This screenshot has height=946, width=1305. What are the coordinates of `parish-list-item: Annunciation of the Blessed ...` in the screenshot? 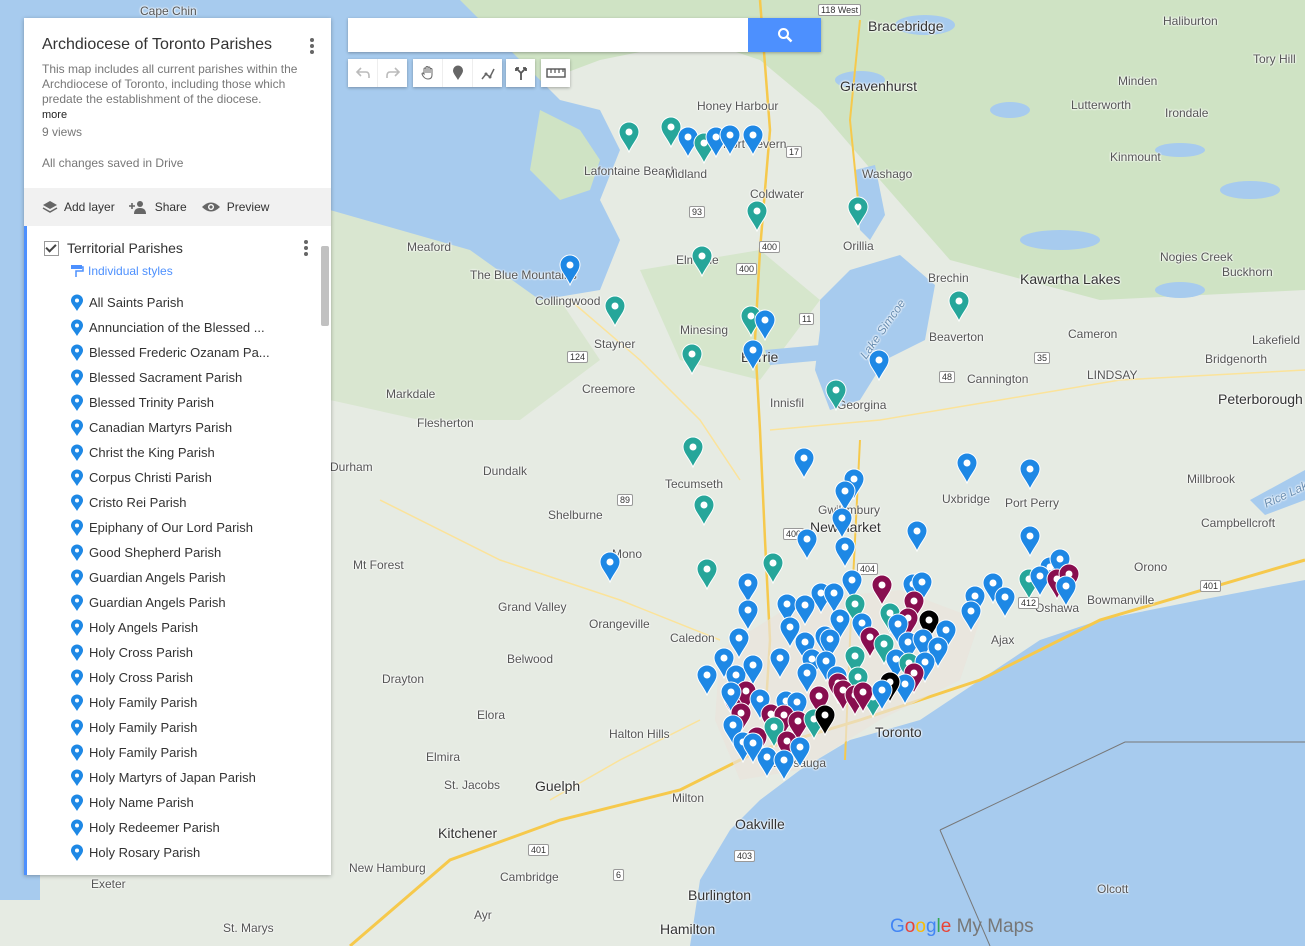 It's located at (179, 327).